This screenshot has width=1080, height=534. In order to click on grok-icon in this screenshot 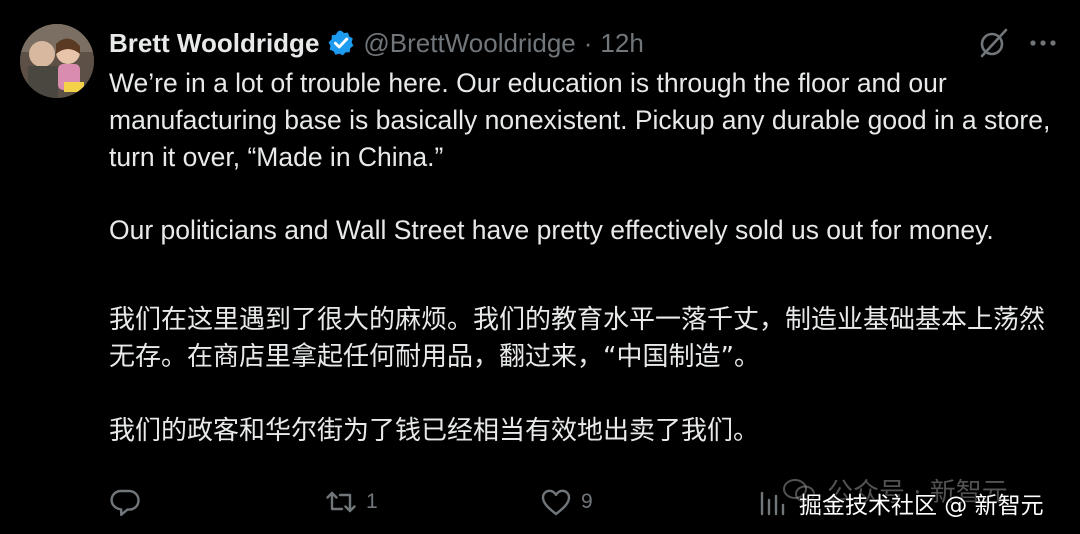, I will do `click(993, 43)`.